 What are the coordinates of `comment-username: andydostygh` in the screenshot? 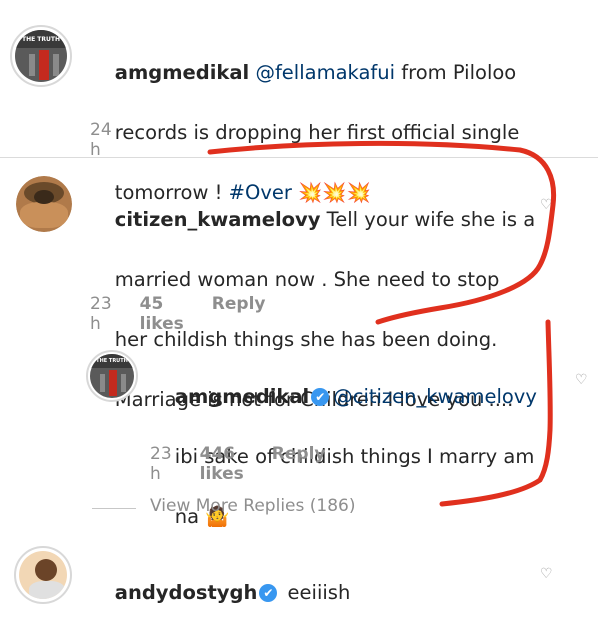 It's located at (186, 592).